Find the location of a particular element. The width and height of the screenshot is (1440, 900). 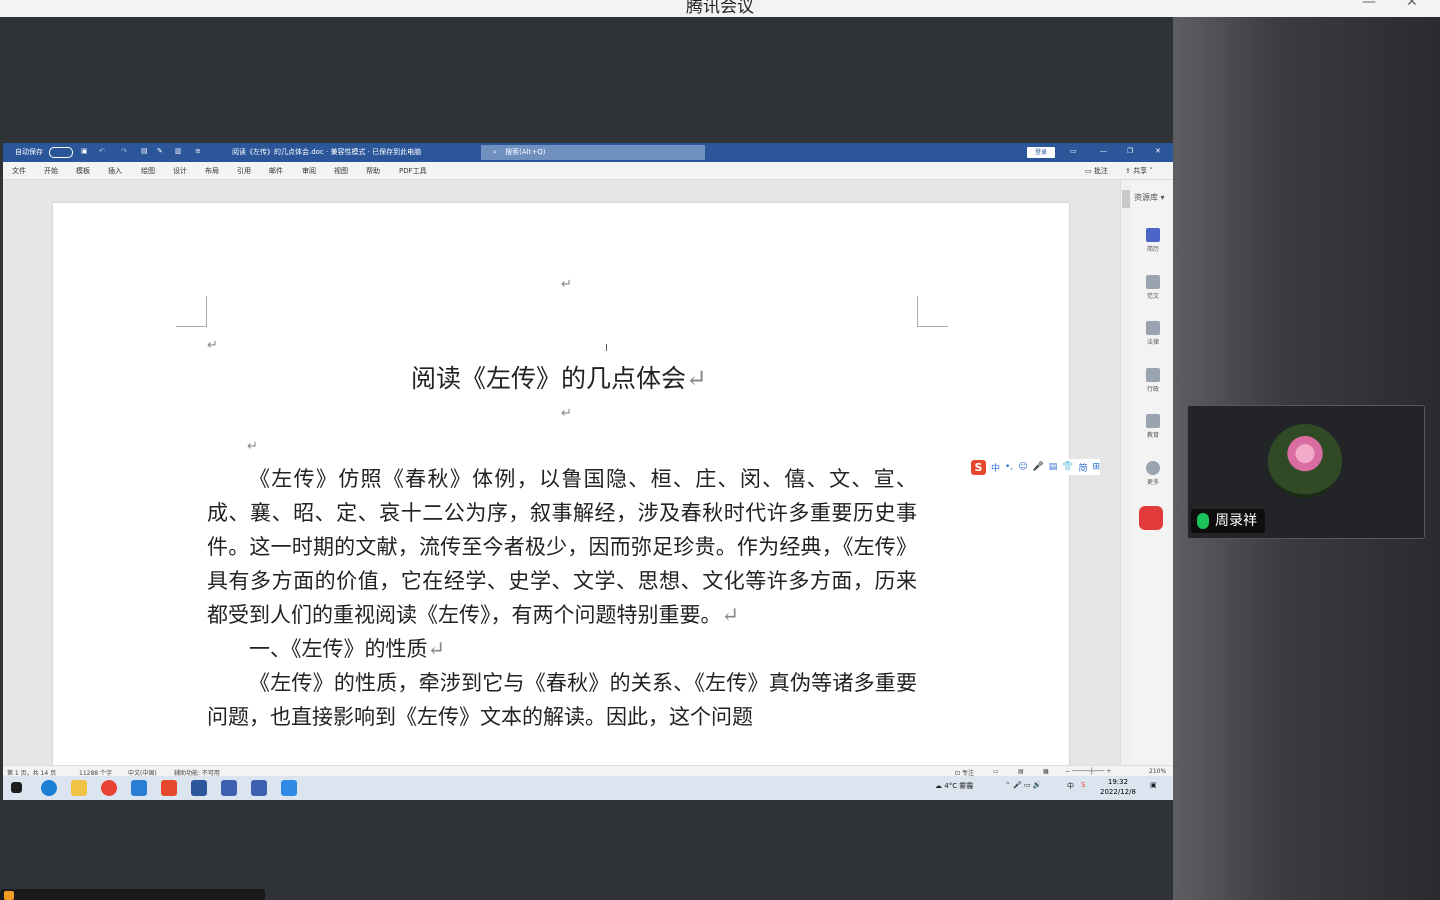

weather-widget: ☁ 4°C 雾霾 is located at coordinates (954, 786).